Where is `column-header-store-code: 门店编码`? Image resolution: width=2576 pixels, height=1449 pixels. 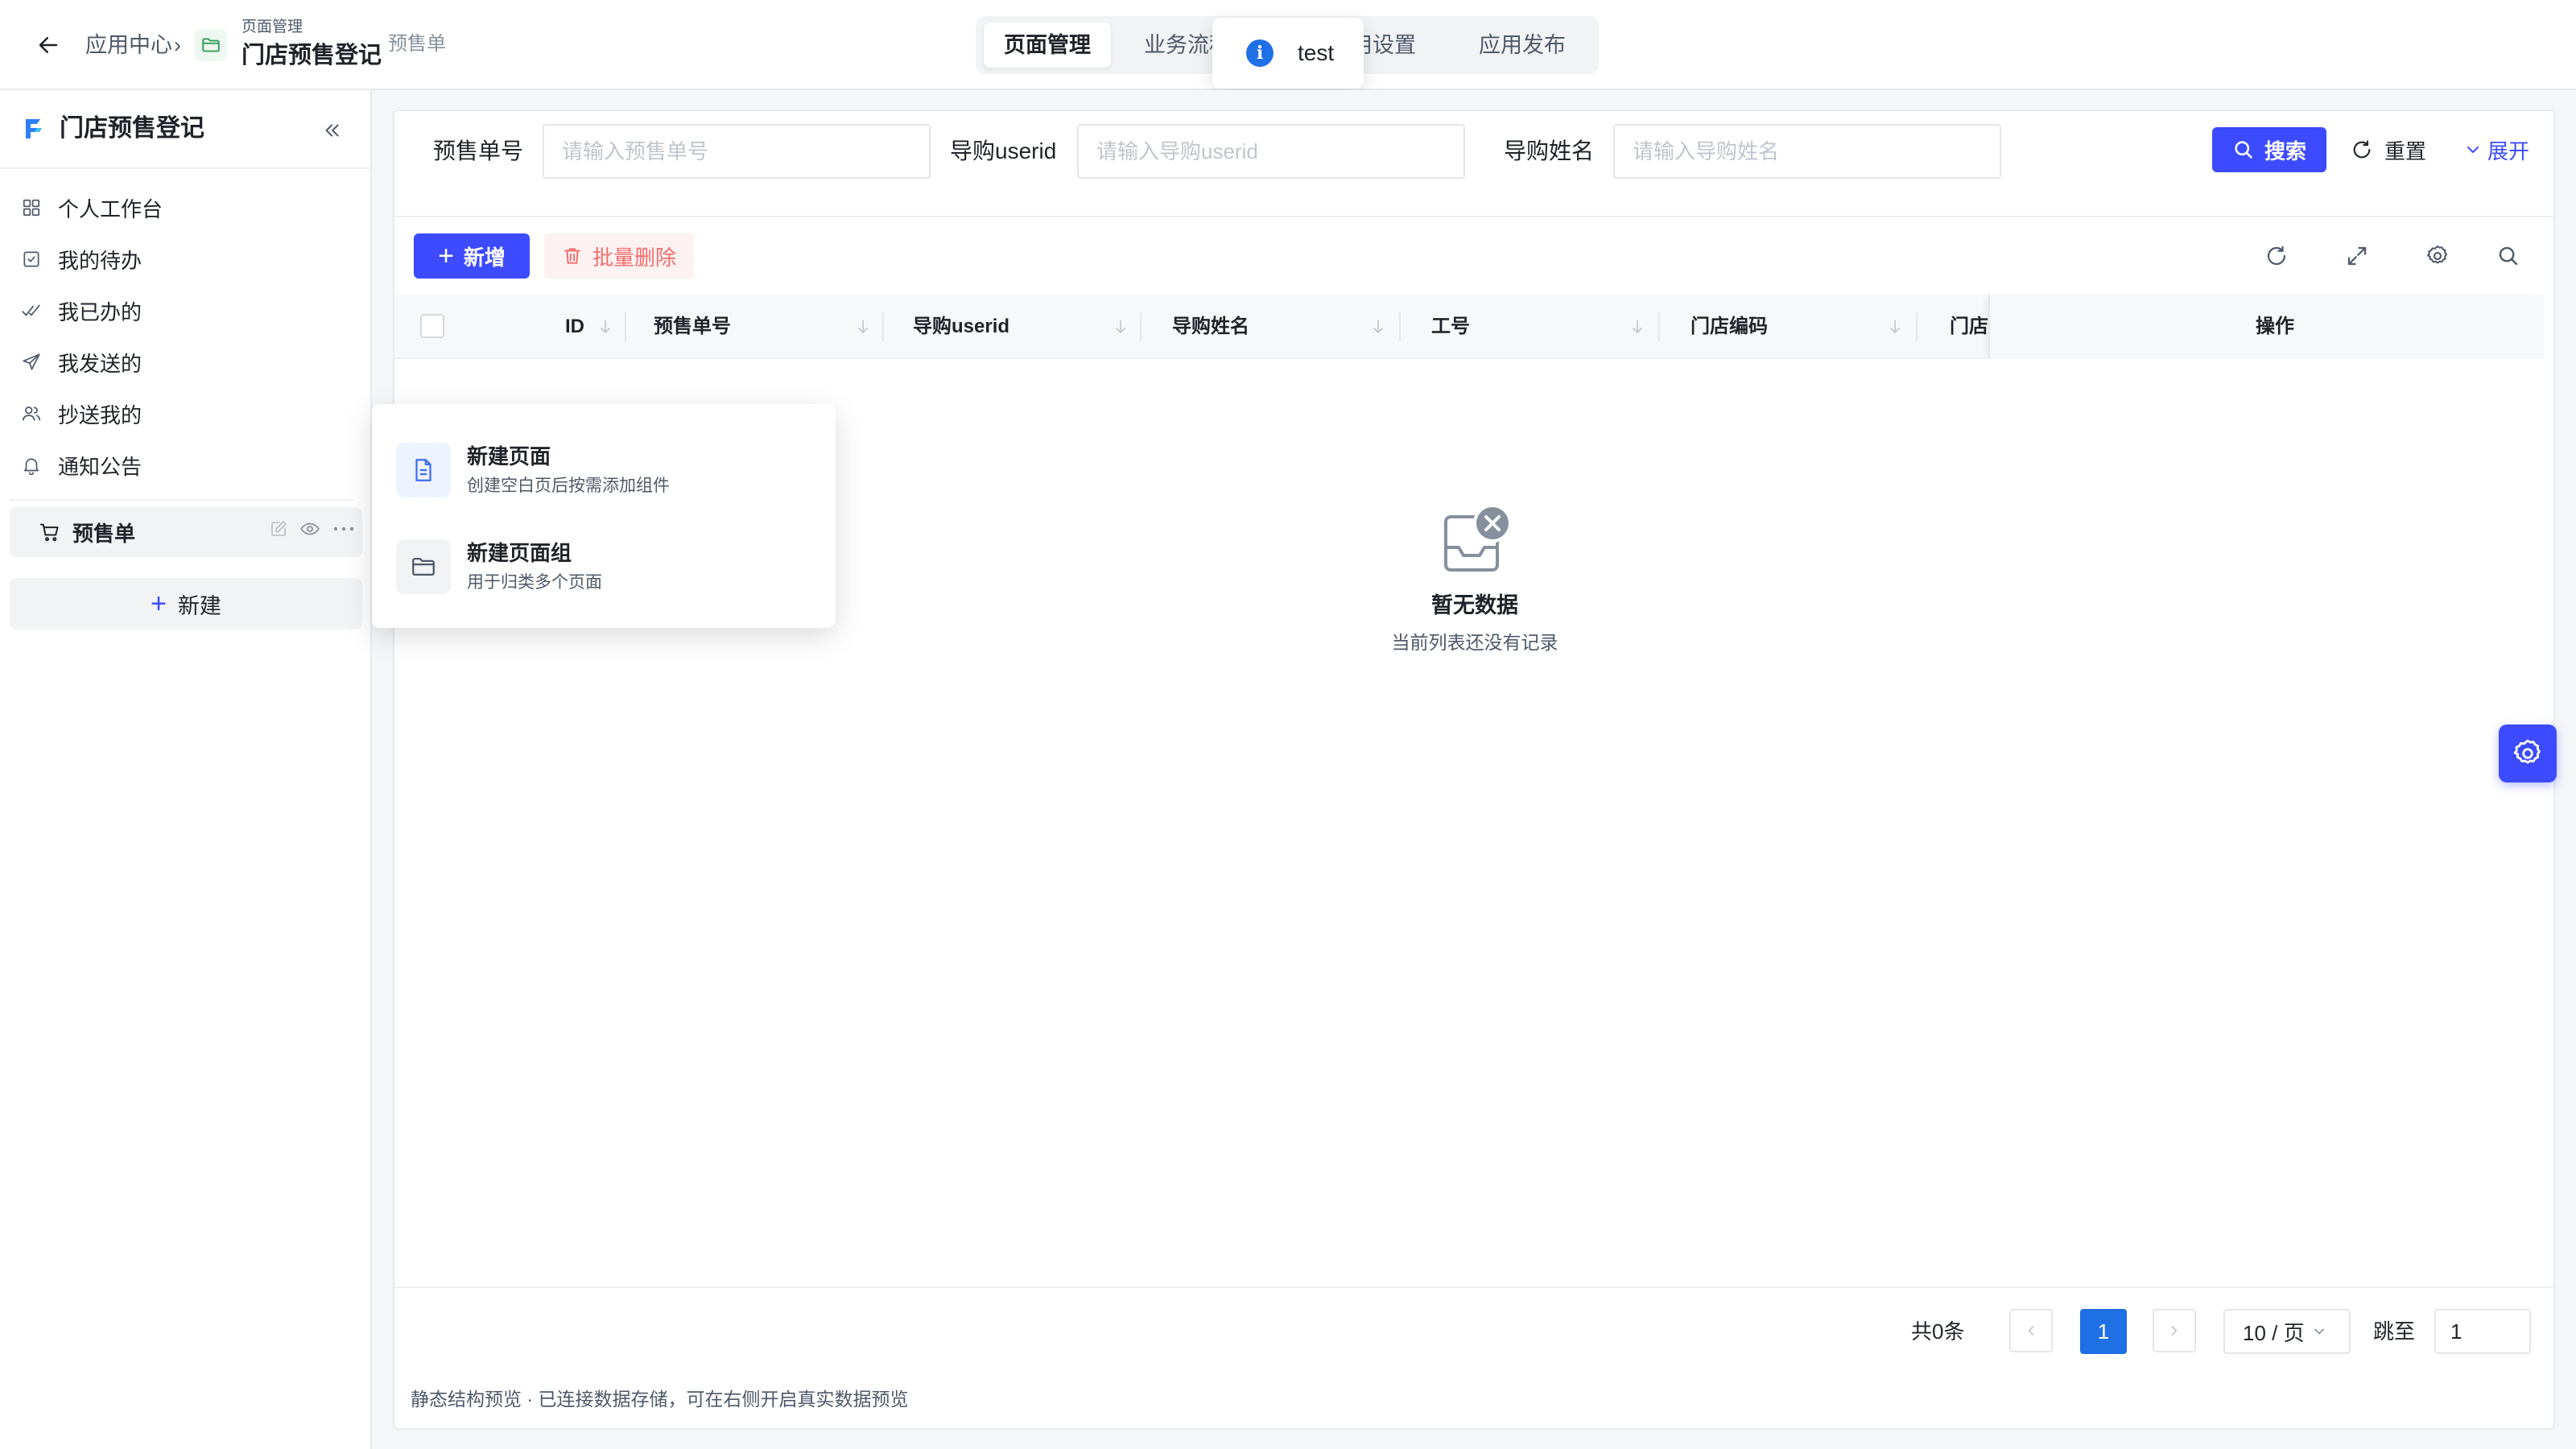 column-header-store-code: 门店编码 is located at coordinates (1729, 327).